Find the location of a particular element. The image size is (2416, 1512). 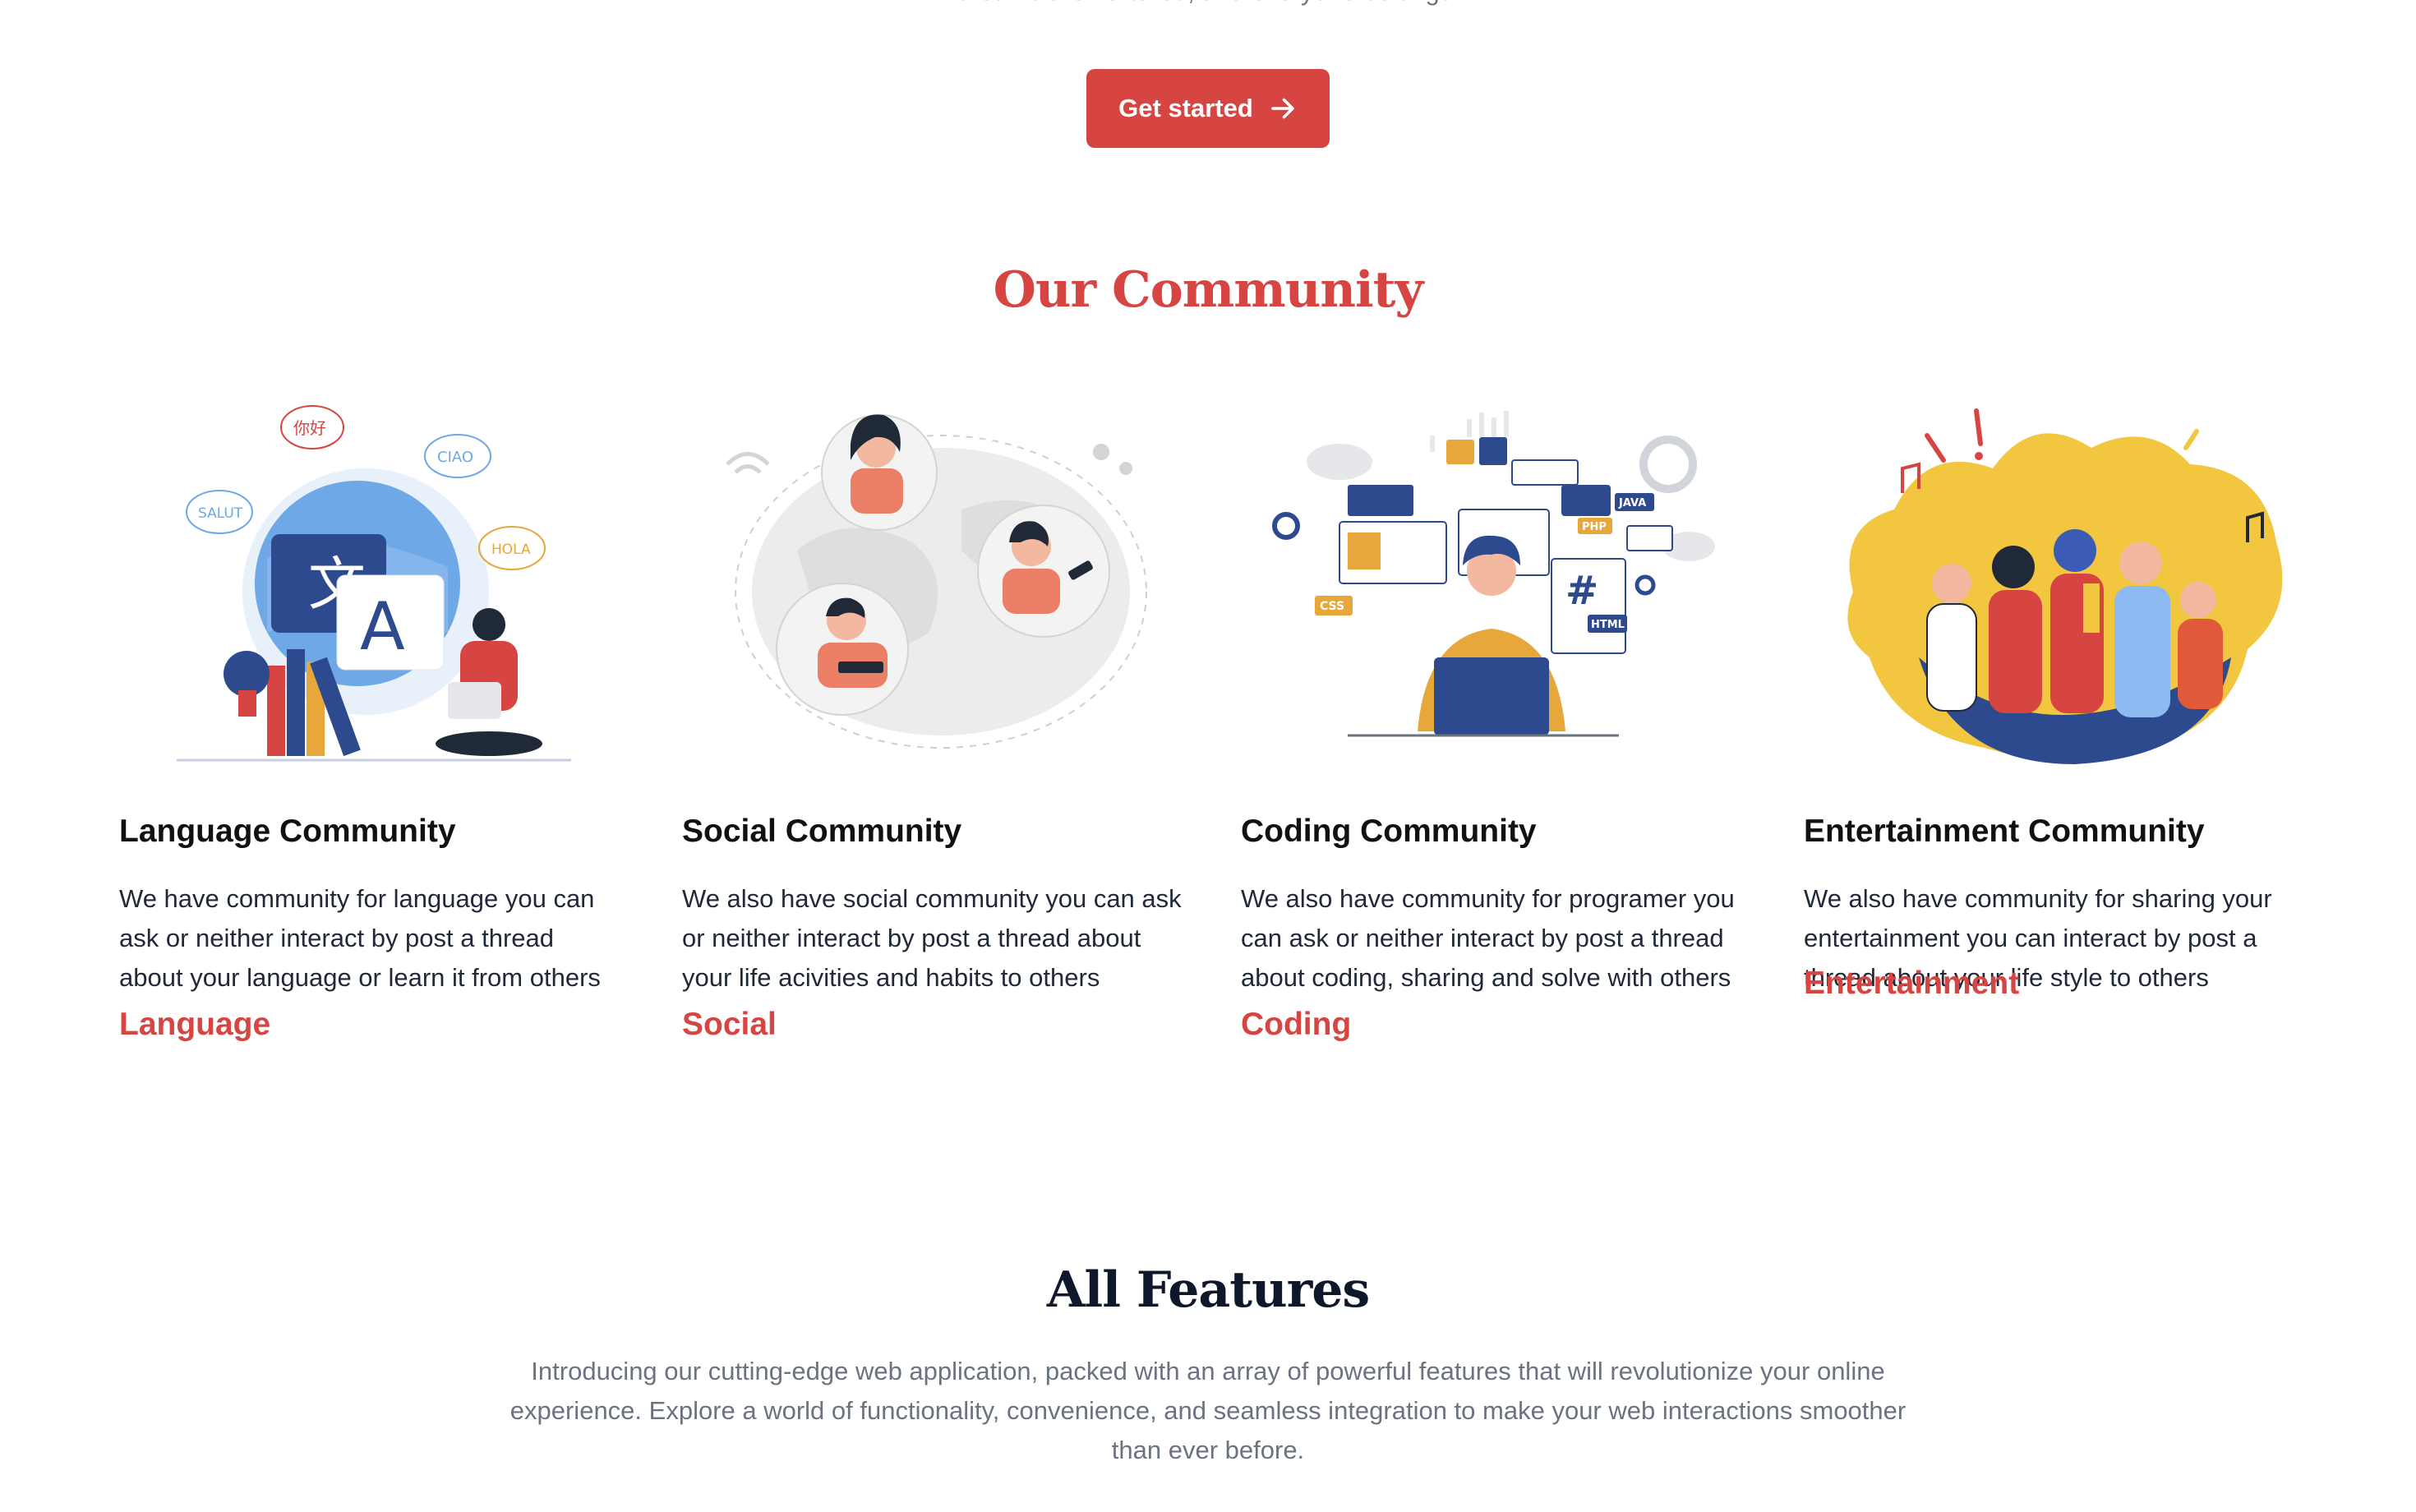

language-card-title: Language Community is located at coordinates (288, 832).